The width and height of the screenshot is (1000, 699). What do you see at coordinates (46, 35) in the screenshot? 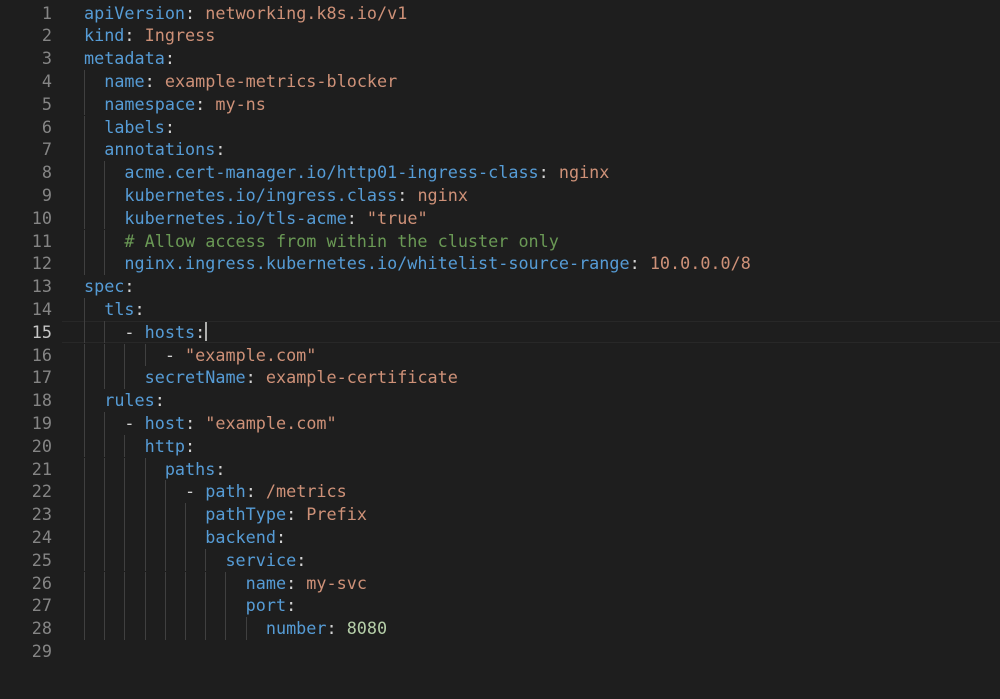
I see `line-number: 2` at bounding box center [46, 35].